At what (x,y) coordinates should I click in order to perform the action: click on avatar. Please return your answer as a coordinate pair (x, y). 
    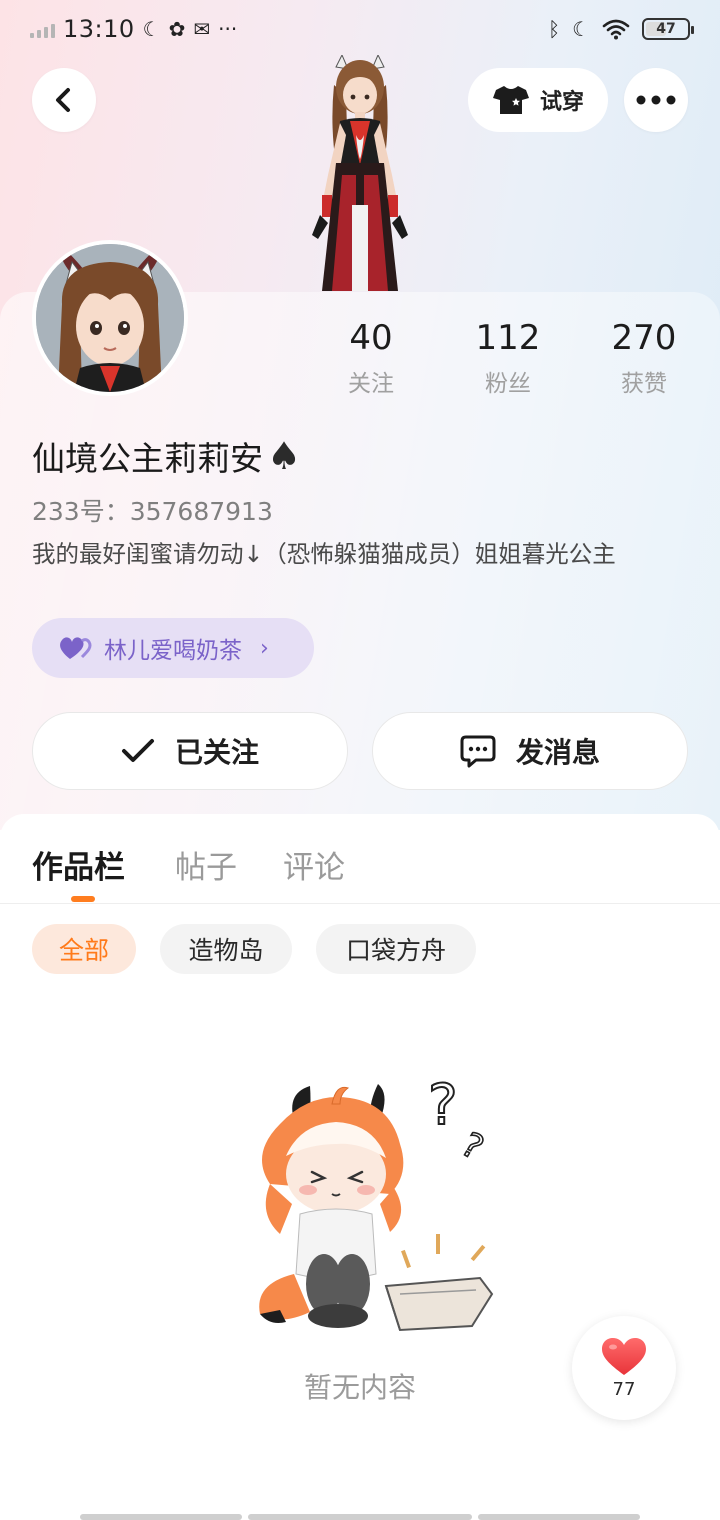
    Looking at the image, I should click on (110, 318).